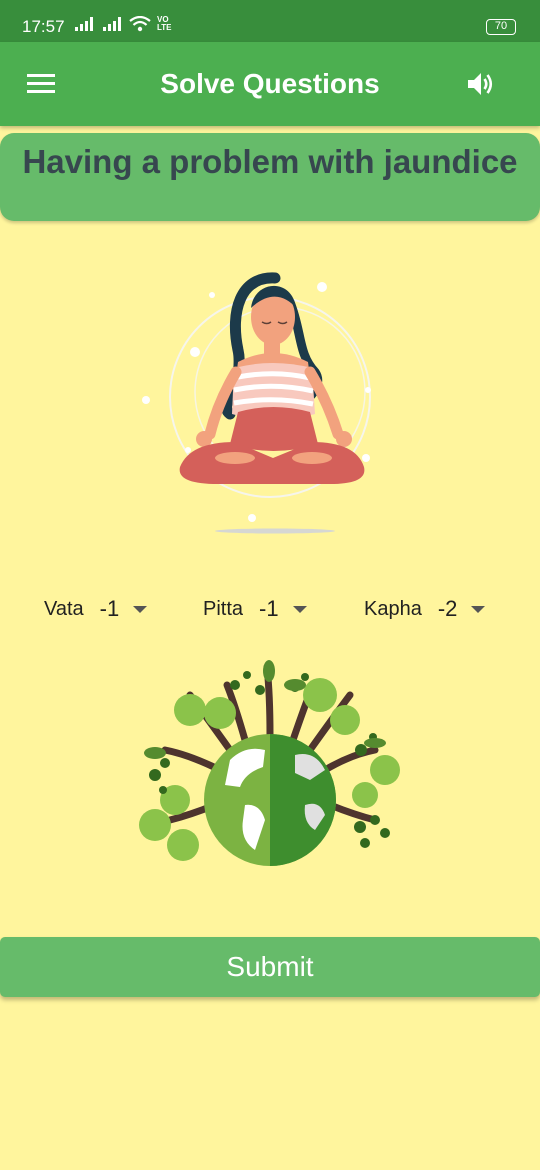 This screenshot has height=1170, width=540. I want to click on kapha-dropdown: Kapha -2, so click(425, 609).